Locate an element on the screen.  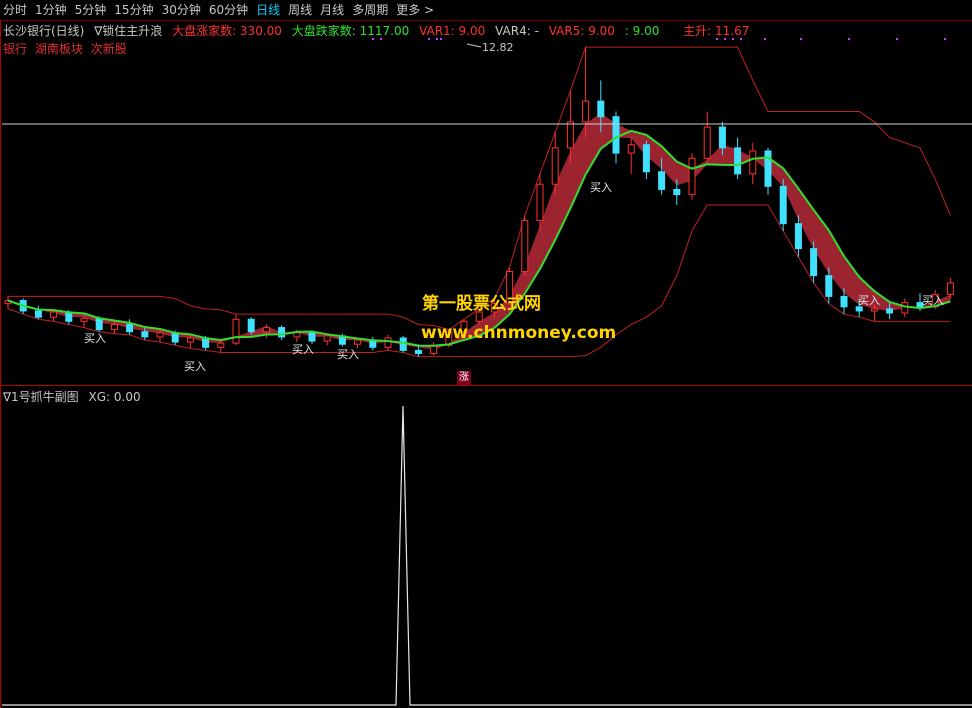
watermark-title: 第一股票公式网 is located at coordinates (481, 304).